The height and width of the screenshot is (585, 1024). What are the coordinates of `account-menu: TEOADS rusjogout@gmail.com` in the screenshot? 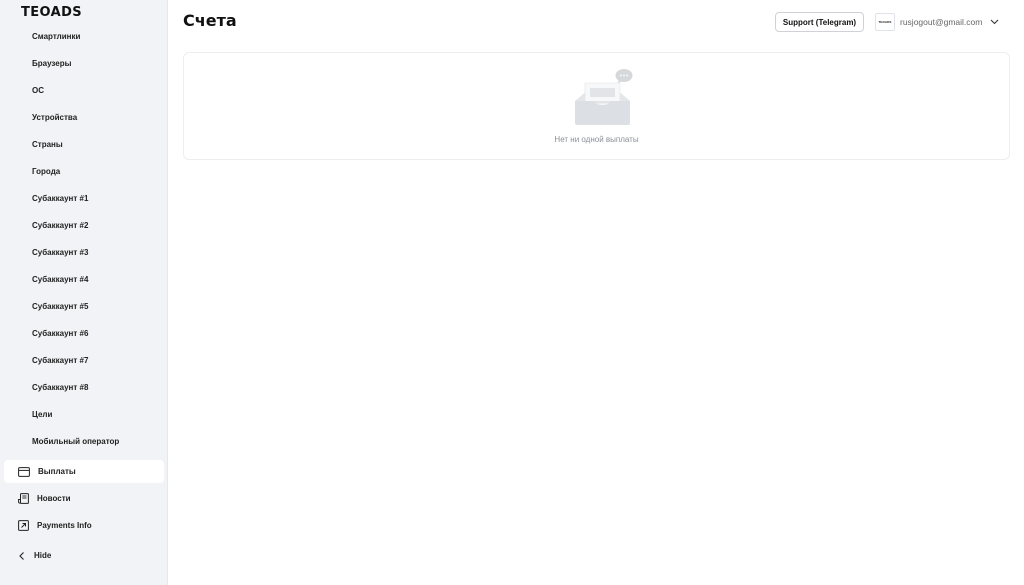 It's located at (937, 22).